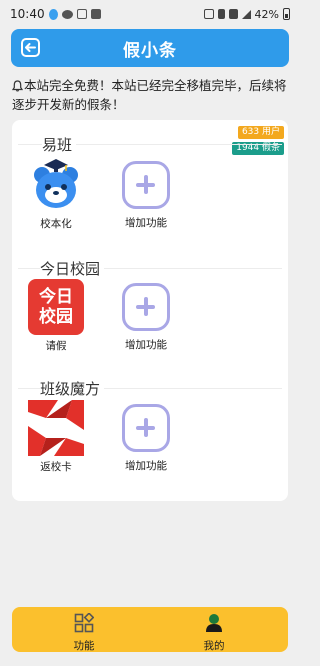  Describe the element at coordinates (150, 14) in the screenshot. I see `status-bar: 10:40 42%` at that location.